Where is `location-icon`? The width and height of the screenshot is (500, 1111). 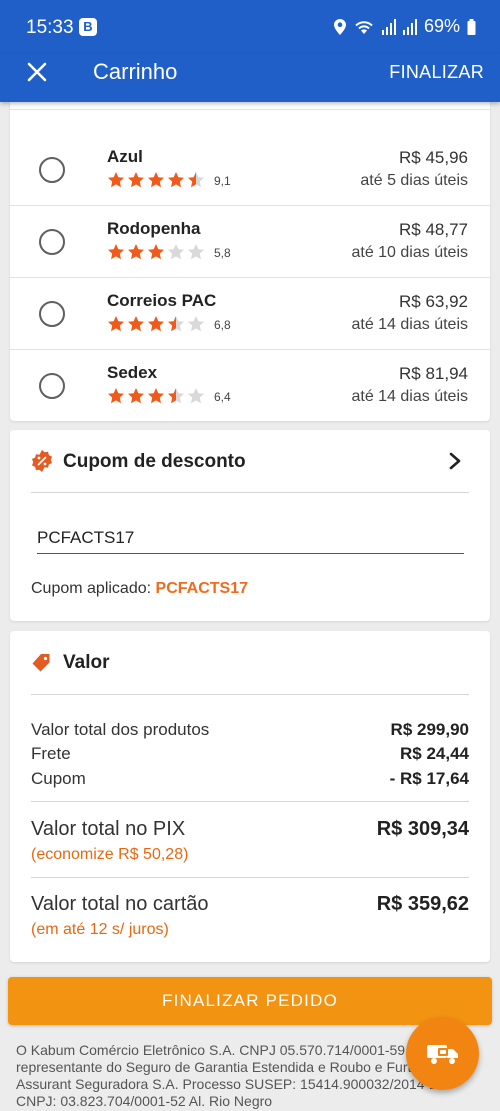 location-icon is located at coordinates (339, 26).